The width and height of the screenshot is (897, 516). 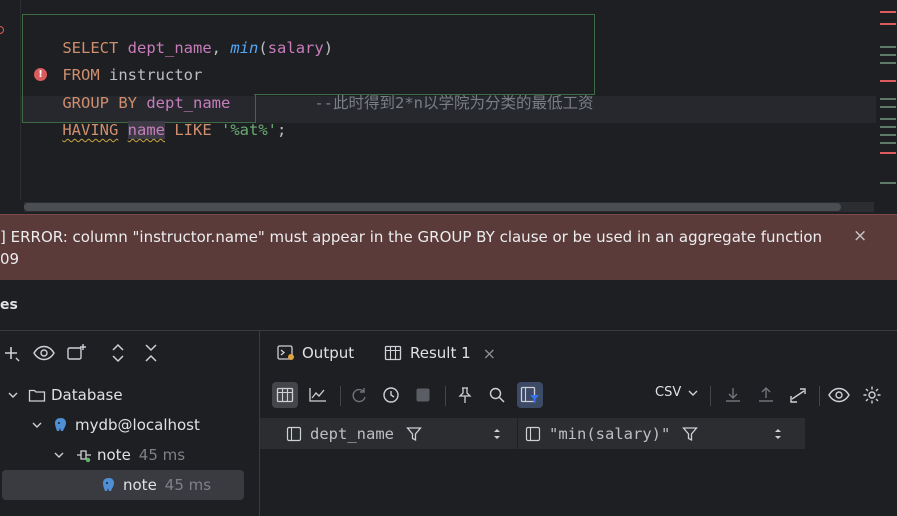 What do you see at coordinates (249, 130) in the screenshot?
I see `string-literal: '%at%'` at bounding box center [249, 130].